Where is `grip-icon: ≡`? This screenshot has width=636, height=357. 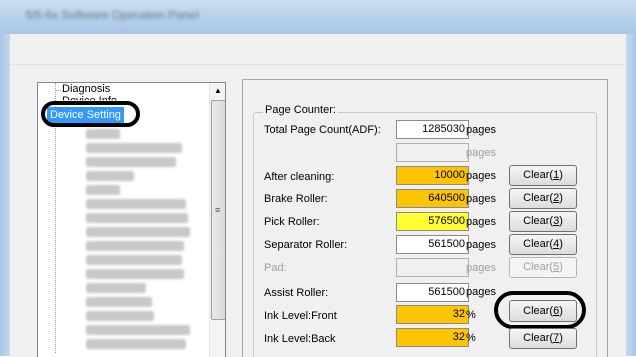 grip-icon: ≡ is located at coordinates (218, 210).